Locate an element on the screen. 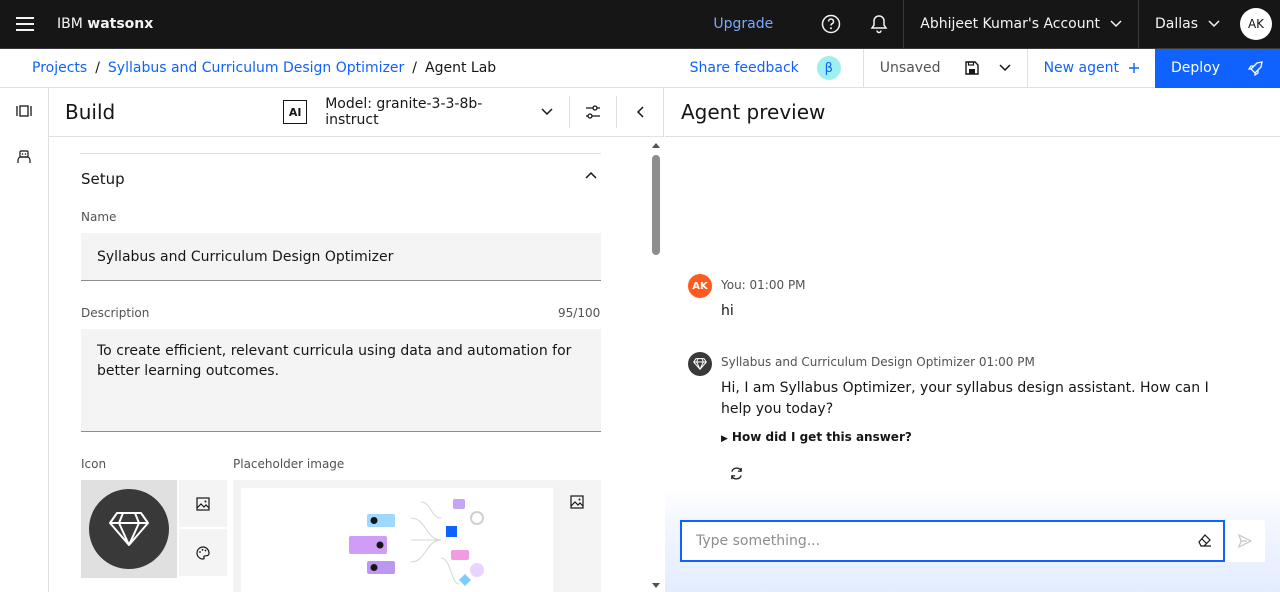  new-agent-button: New agent is located at coordinates (1090, 68).